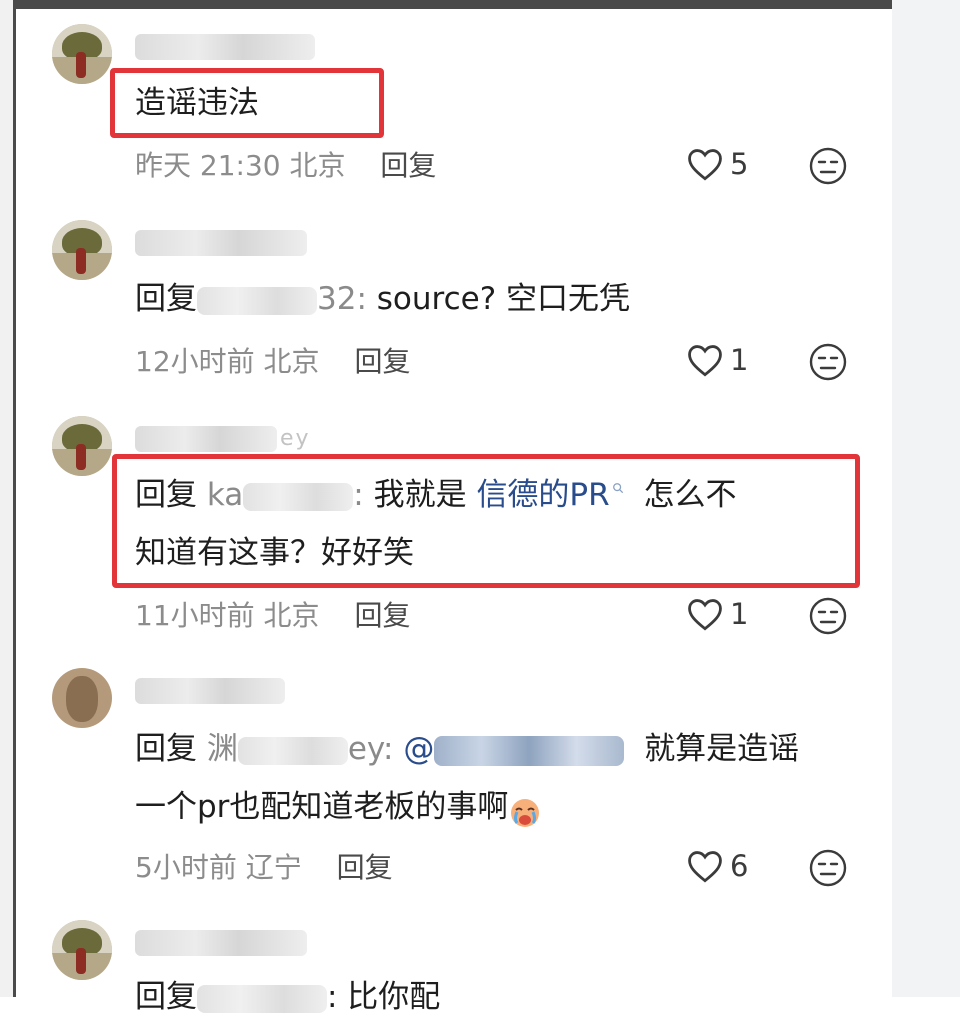 The image size is (960, 1024). What do you see at coordinates (197, 103) in the screenshot?
I see `comment-text: 造谣违法` at bounding box center [197, 103].